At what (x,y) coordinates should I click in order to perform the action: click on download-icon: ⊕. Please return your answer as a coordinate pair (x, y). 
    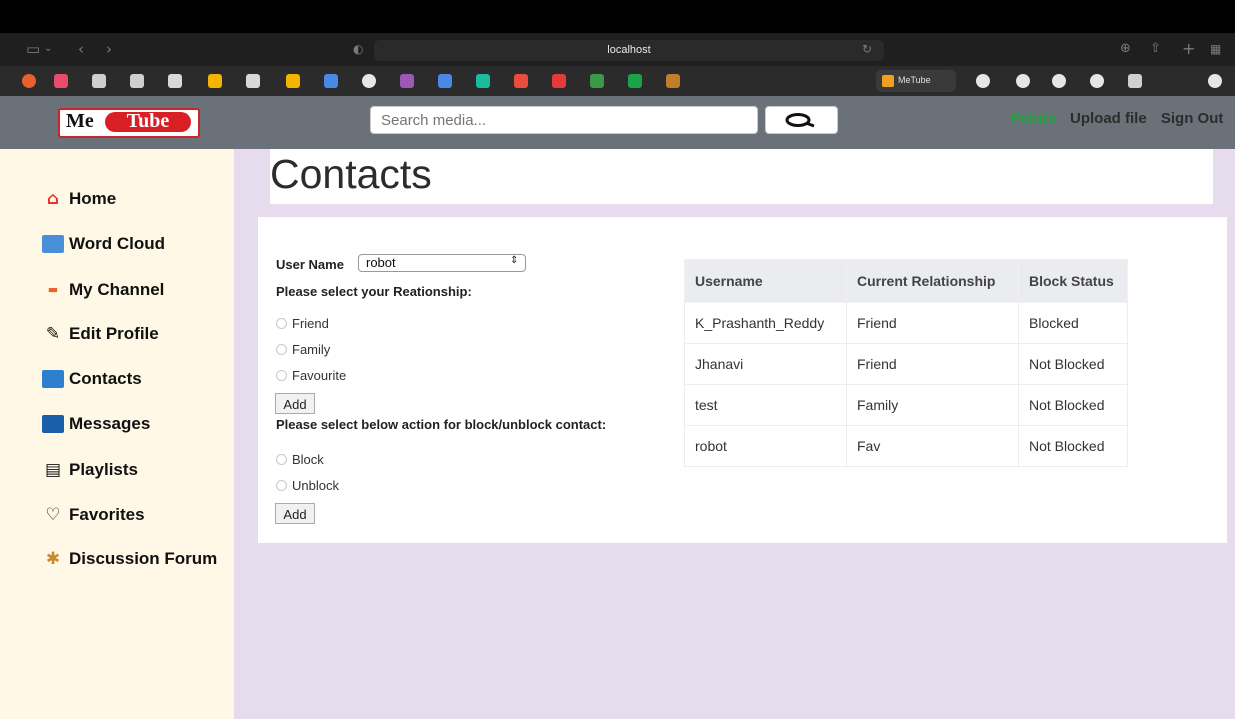
    Looking at the image, I should click on (1125, 49).